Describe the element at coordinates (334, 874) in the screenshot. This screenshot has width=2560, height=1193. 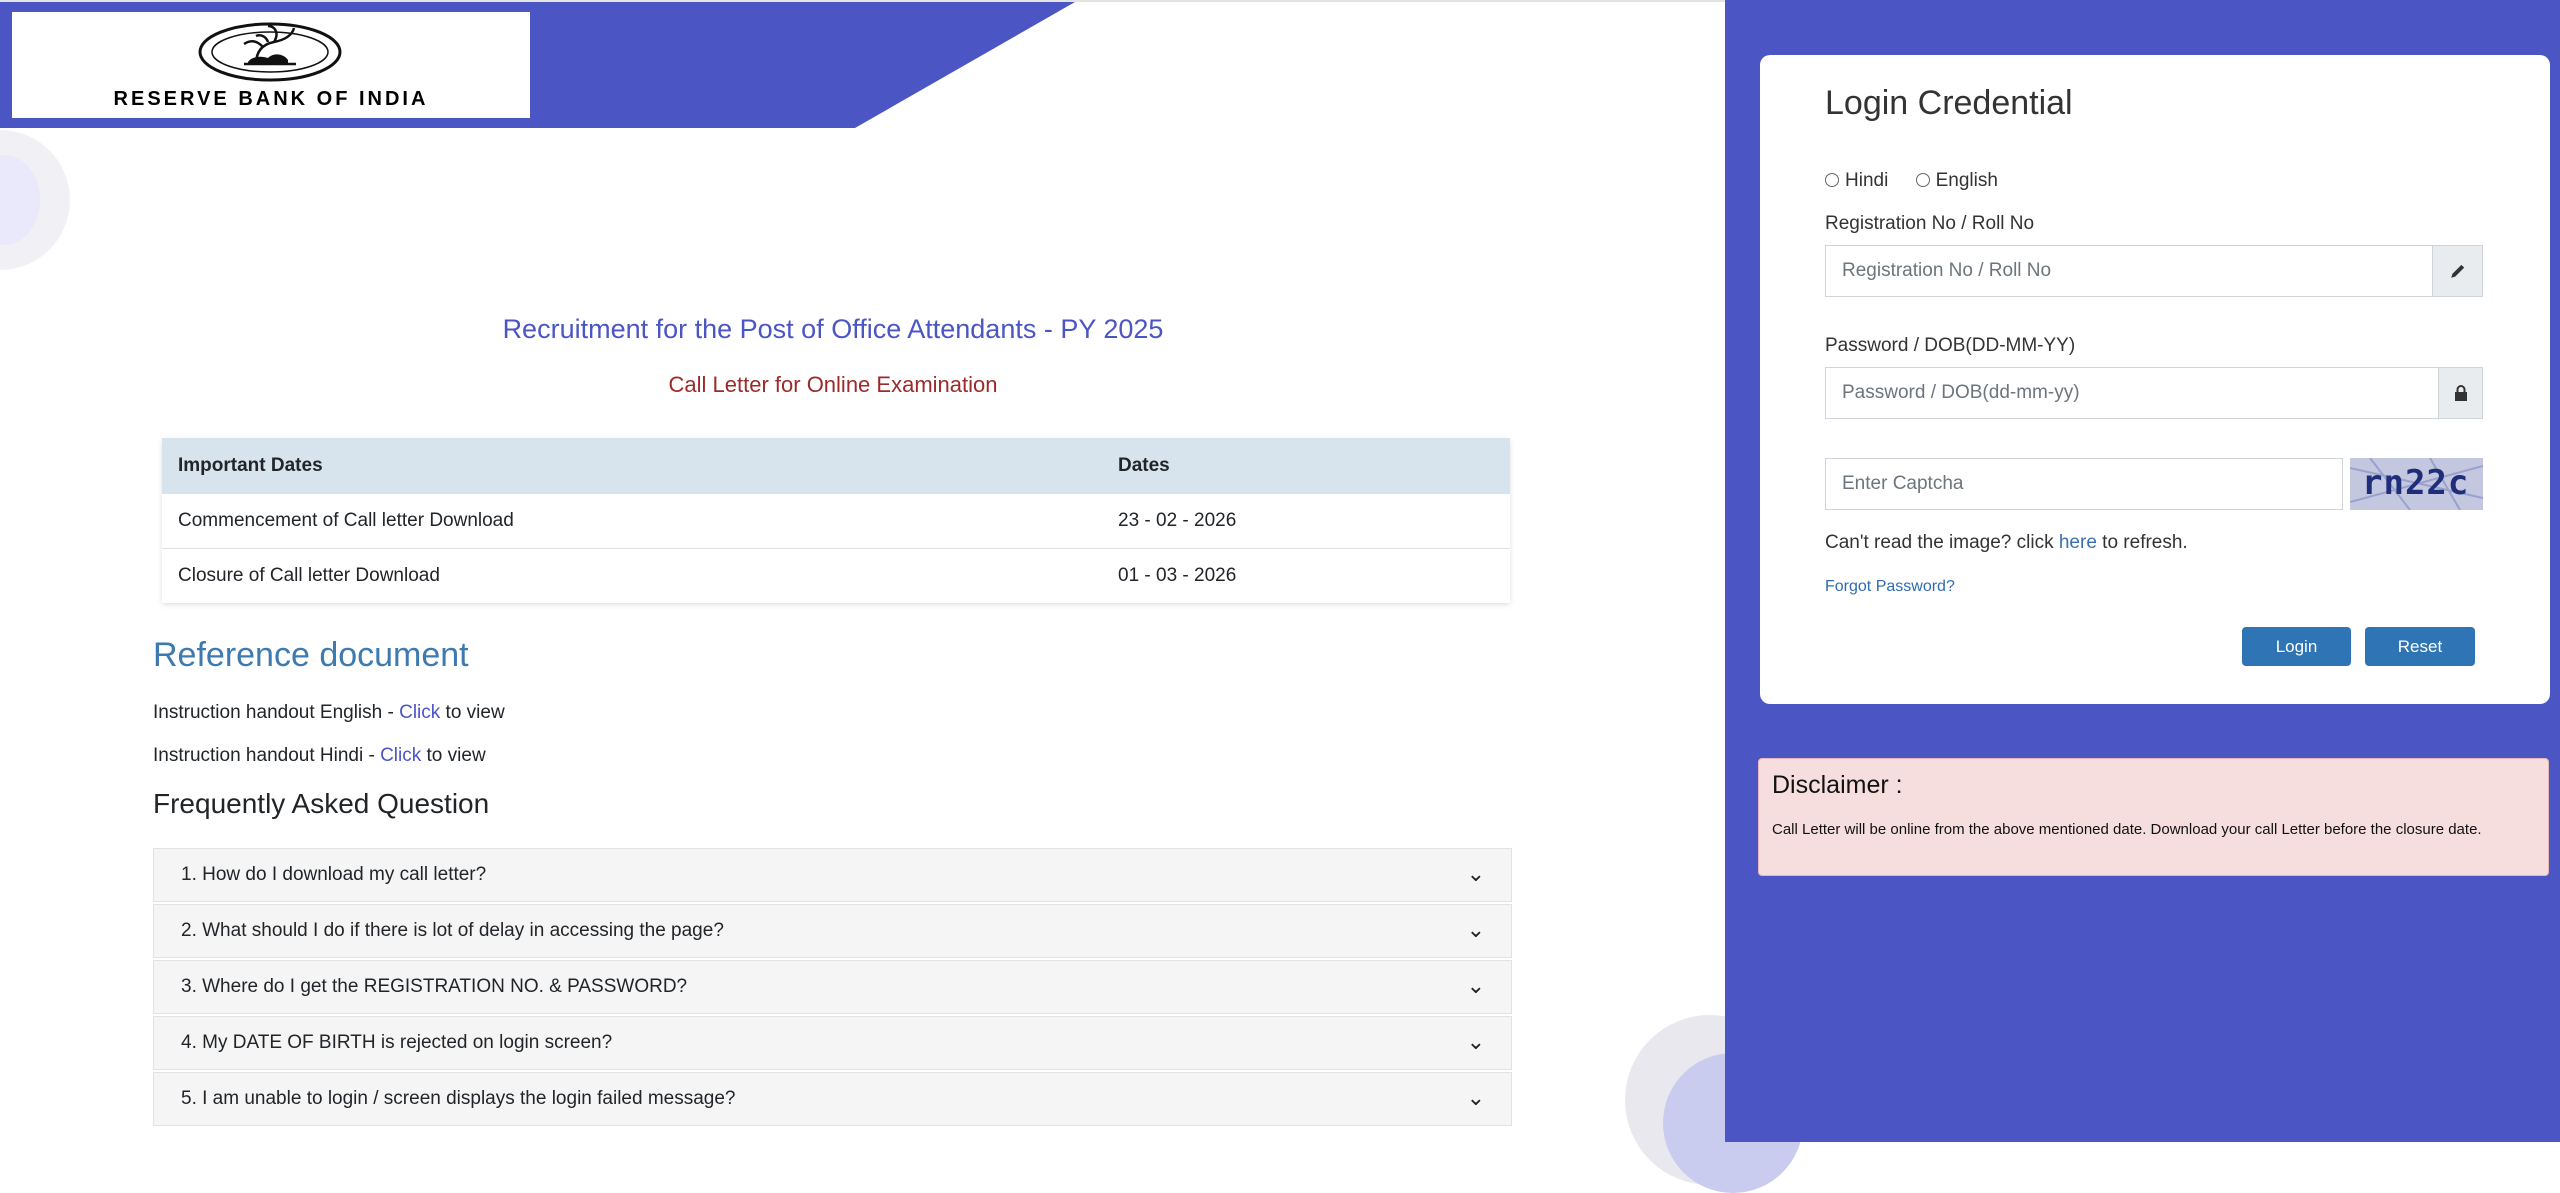
I see `faq-question: 1. How do I download my call letter?` at that location.